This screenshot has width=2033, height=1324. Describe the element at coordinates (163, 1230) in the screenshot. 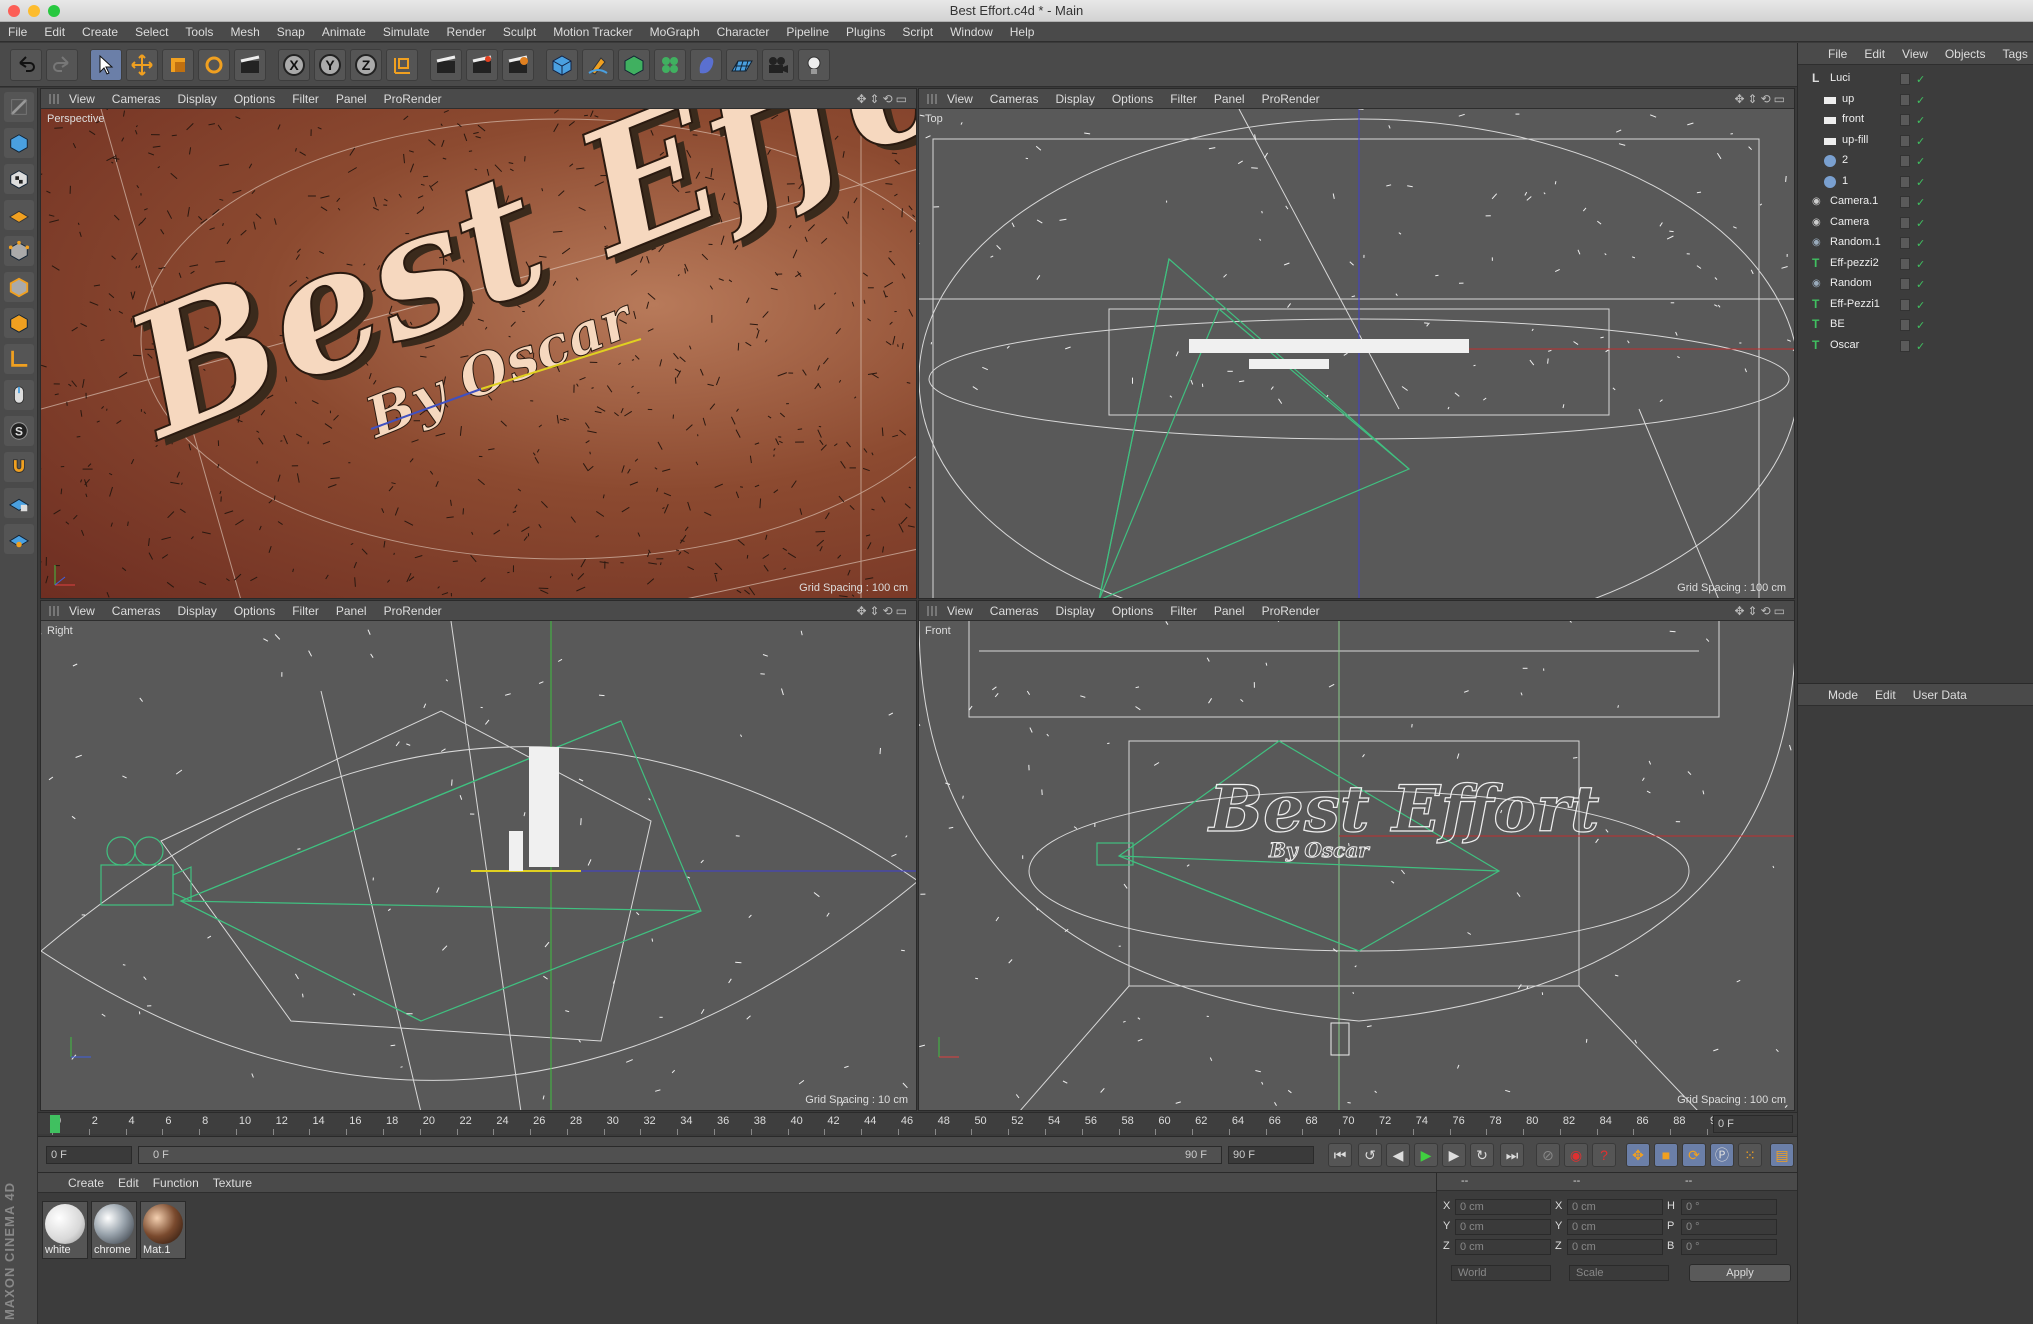

I see `material-mat1: Mat.1` at that location.